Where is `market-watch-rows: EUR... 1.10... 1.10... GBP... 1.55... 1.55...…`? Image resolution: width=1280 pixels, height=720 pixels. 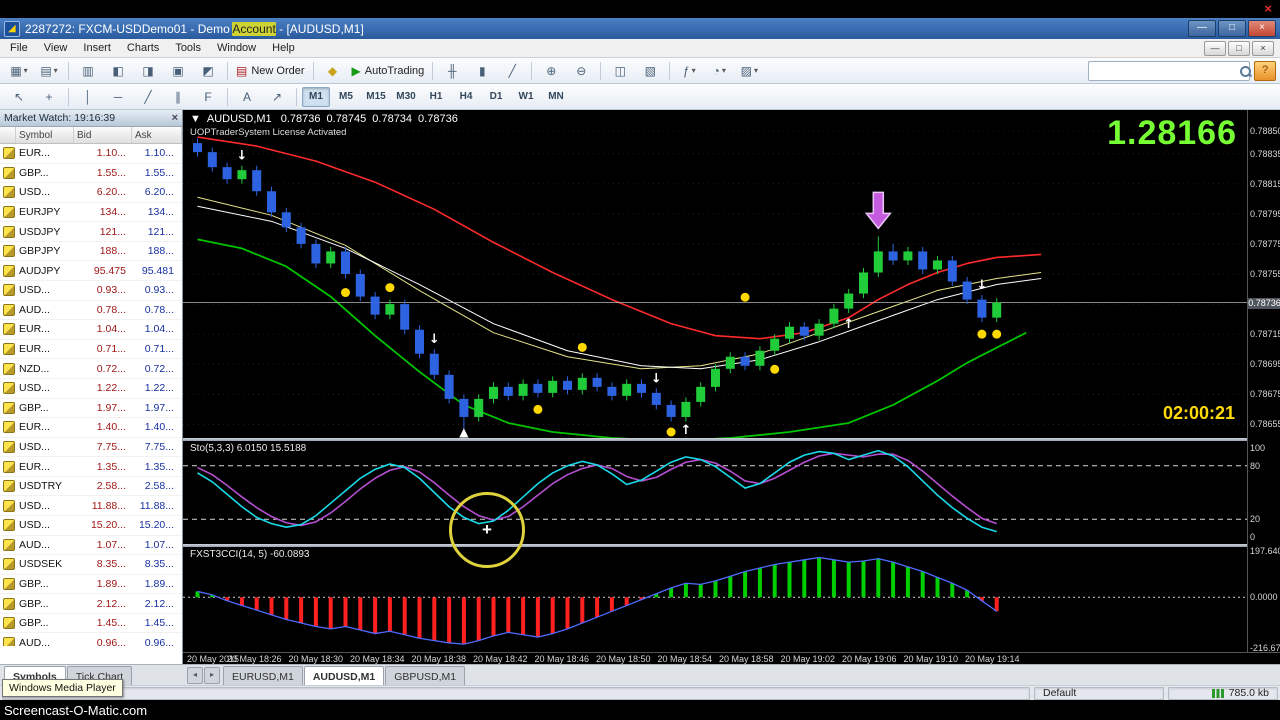
market-watch-rows: EUR... 1.10... 1.10... GBP... 1.55... 1.55...… is located at coordinates (91, 395).